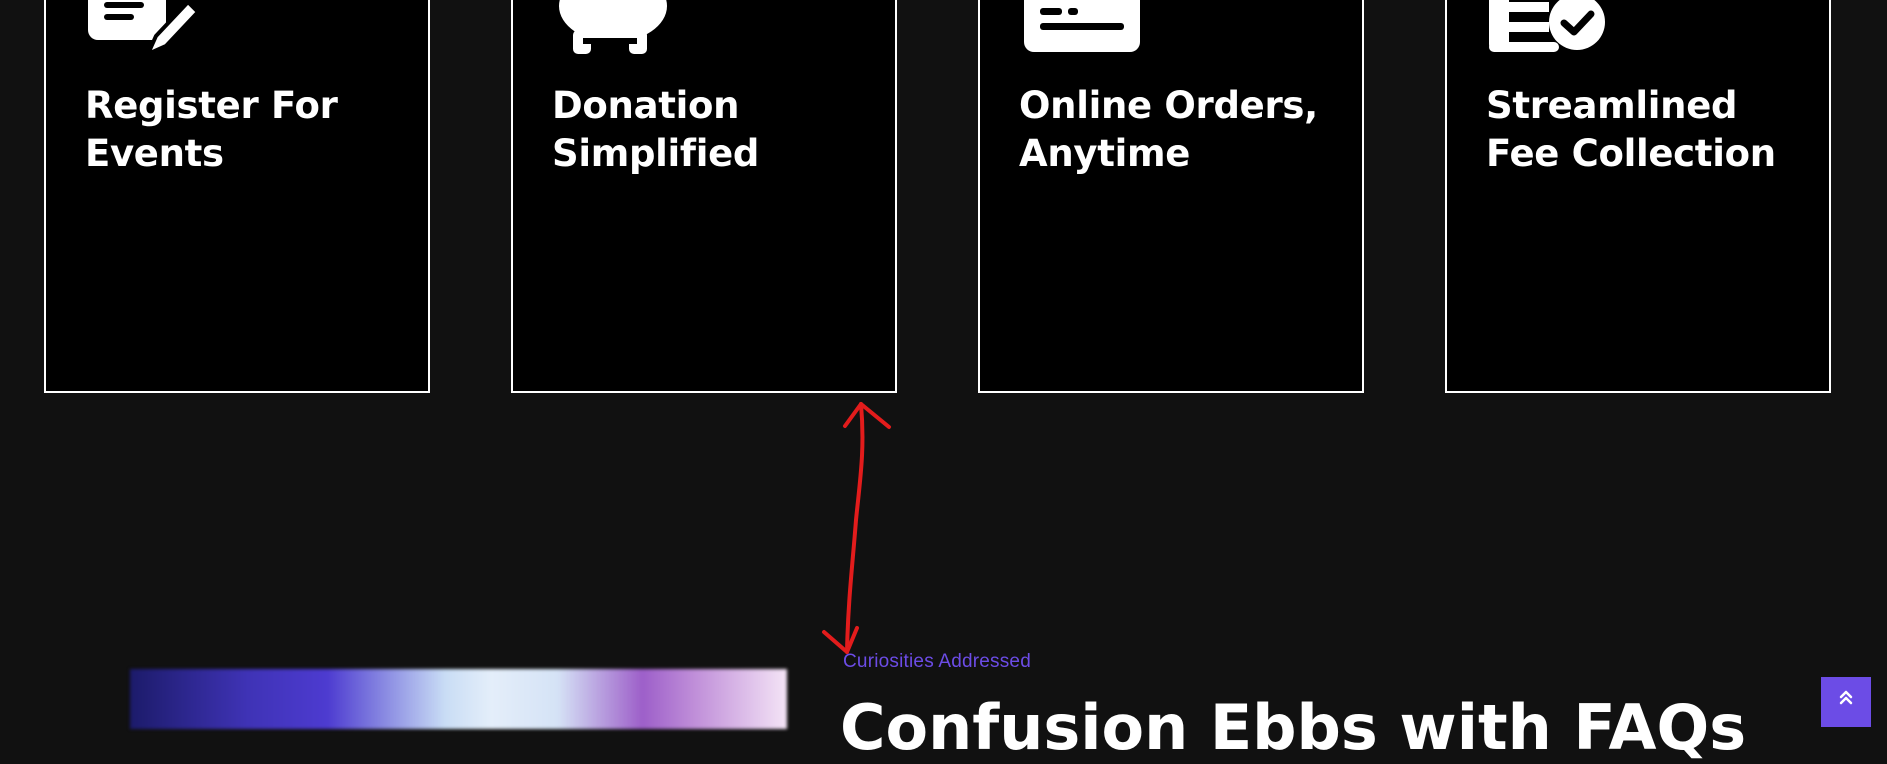 This screenshot has height=764, width=1887. What do you see at coordinates (144, 29) in the screenshot?
I see `edit-document-icon` at bounding box center [144, 29].